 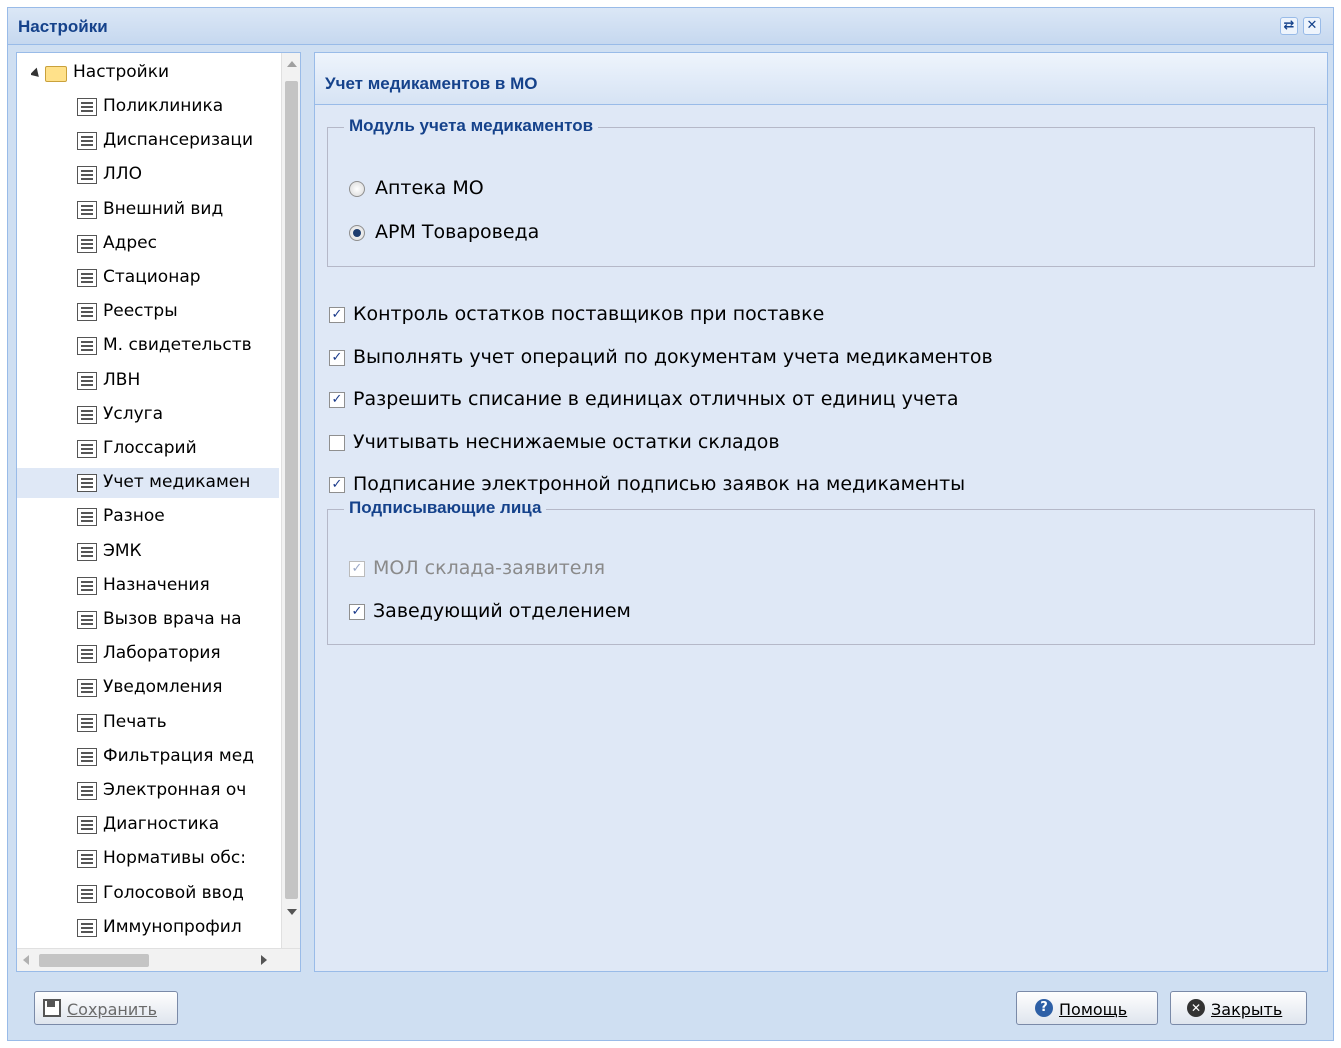 I want to click on window-titlebar: Настройки ⇄ ✕, so click(x=670, y=26).